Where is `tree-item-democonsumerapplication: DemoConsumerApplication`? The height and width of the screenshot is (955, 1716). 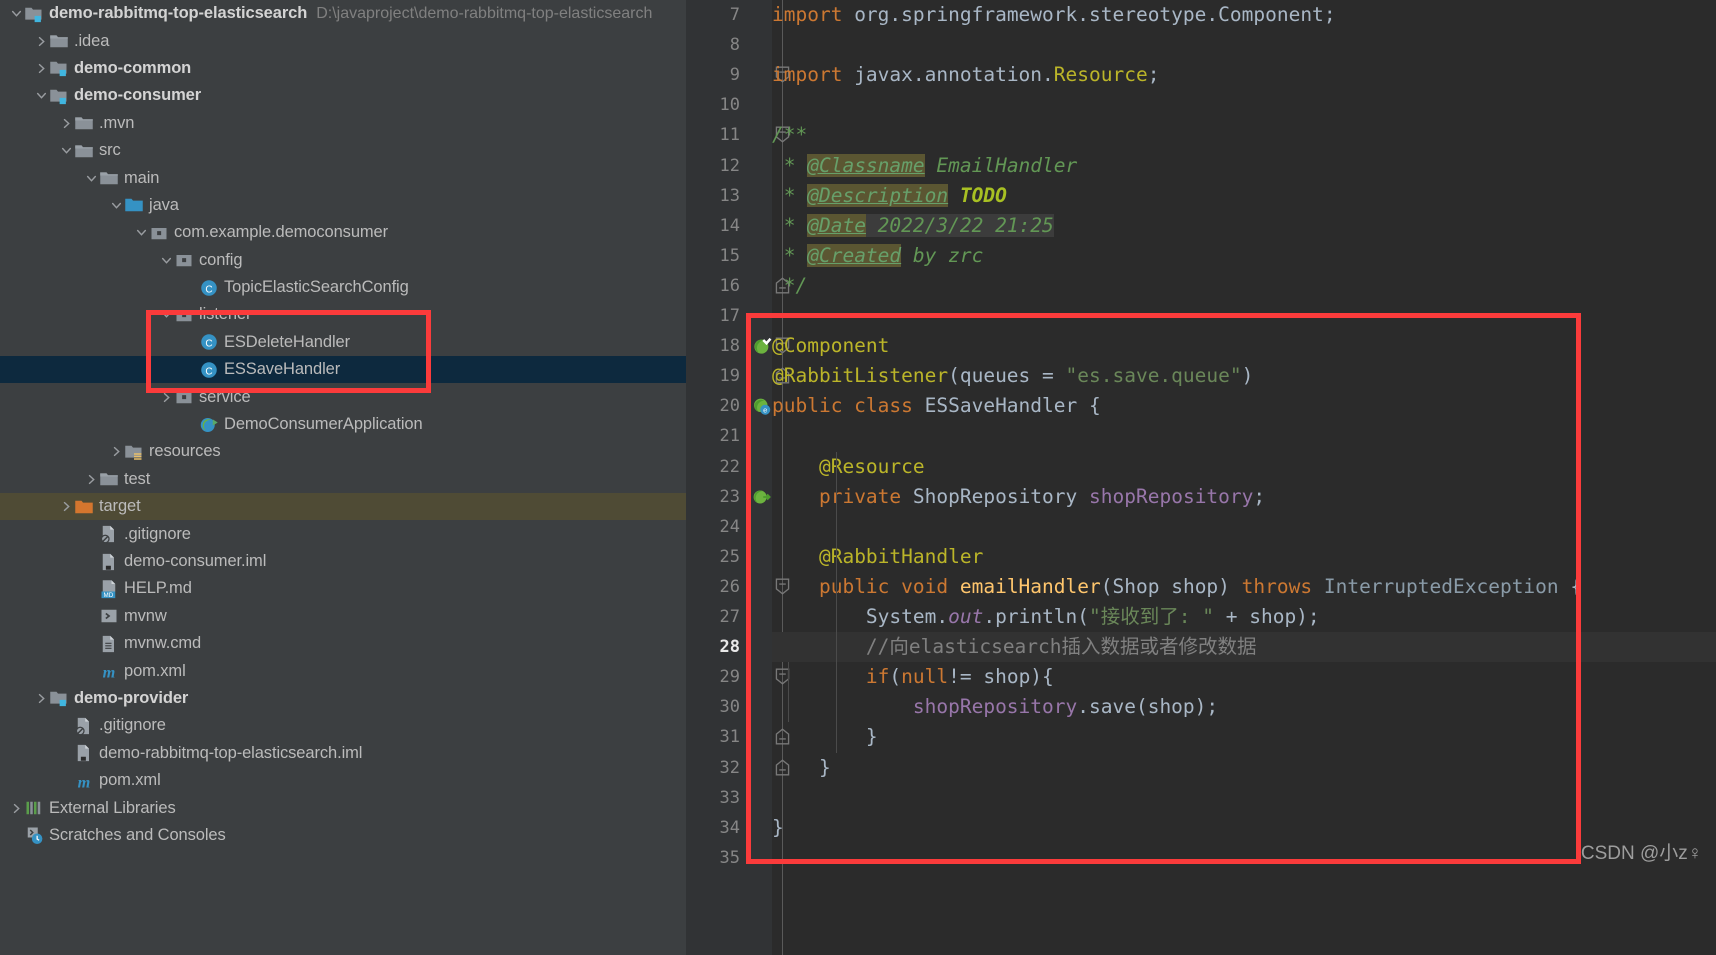
tree-item-democonsumerapplication: DemoConsumerApplication is located at coordinates (343, 424).